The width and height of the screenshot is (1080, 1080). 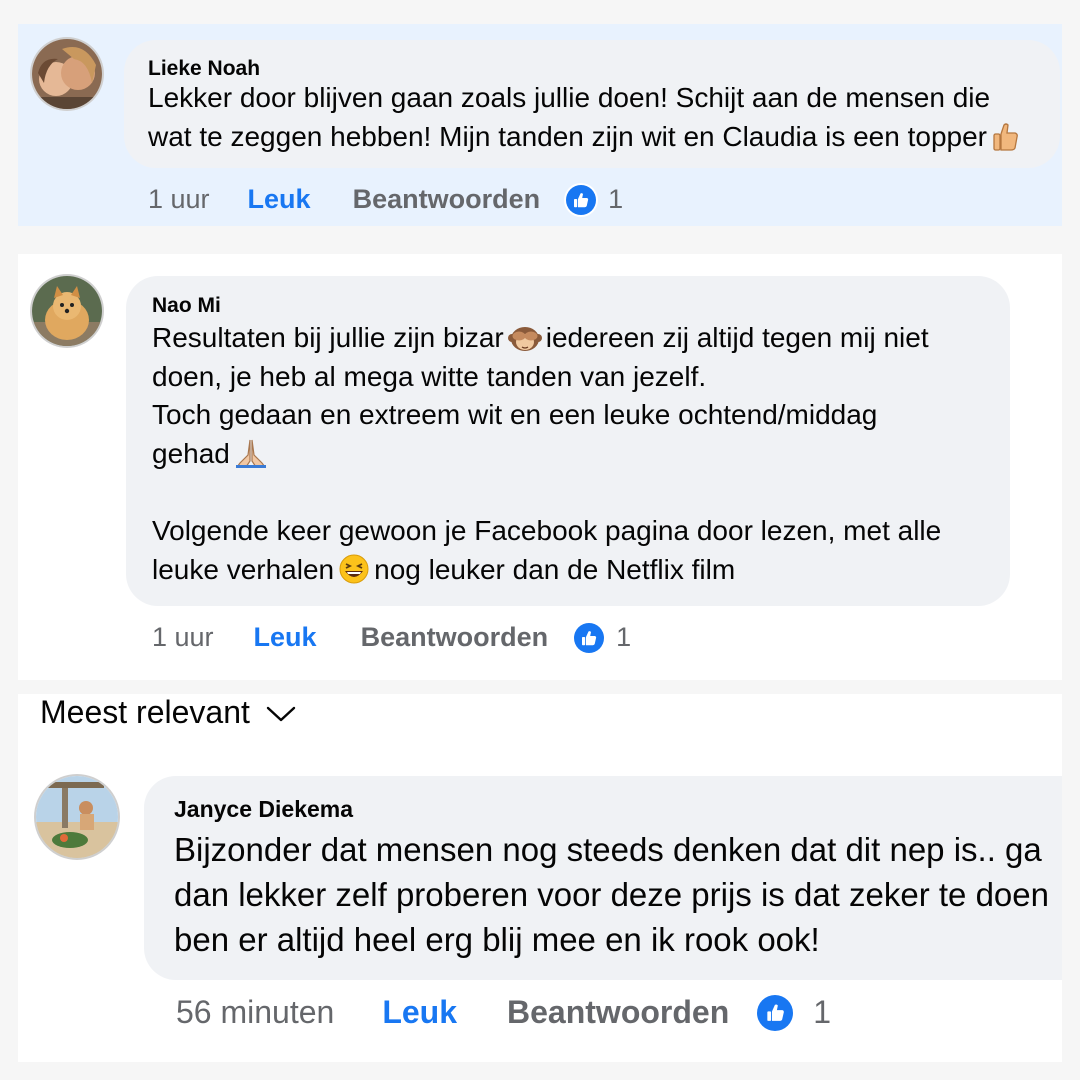 I want to click on comment-author: Janyce Diekema, so click(x=263, y=809).